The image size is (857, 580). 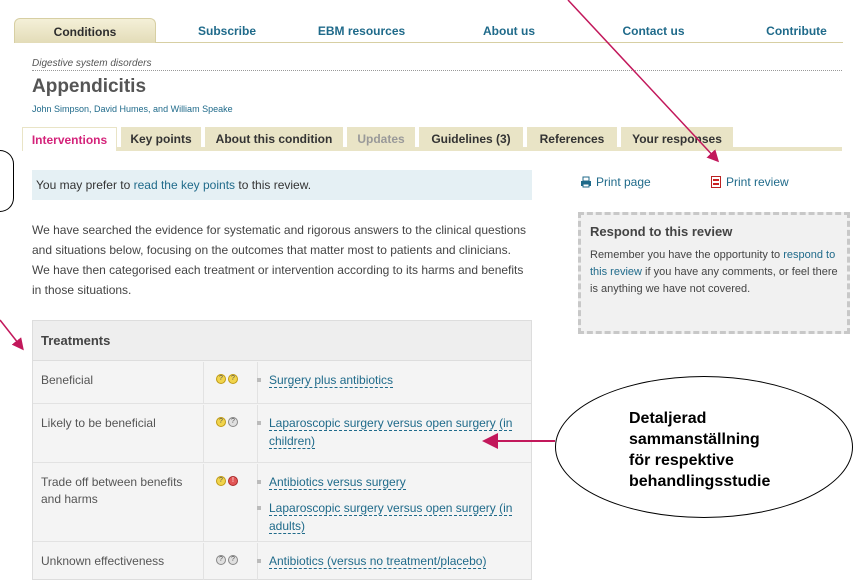 What do you see at coordinates (509, 30) in the screenshot?
I see `nav-about-us: About us` at bounding box center [509, 30].